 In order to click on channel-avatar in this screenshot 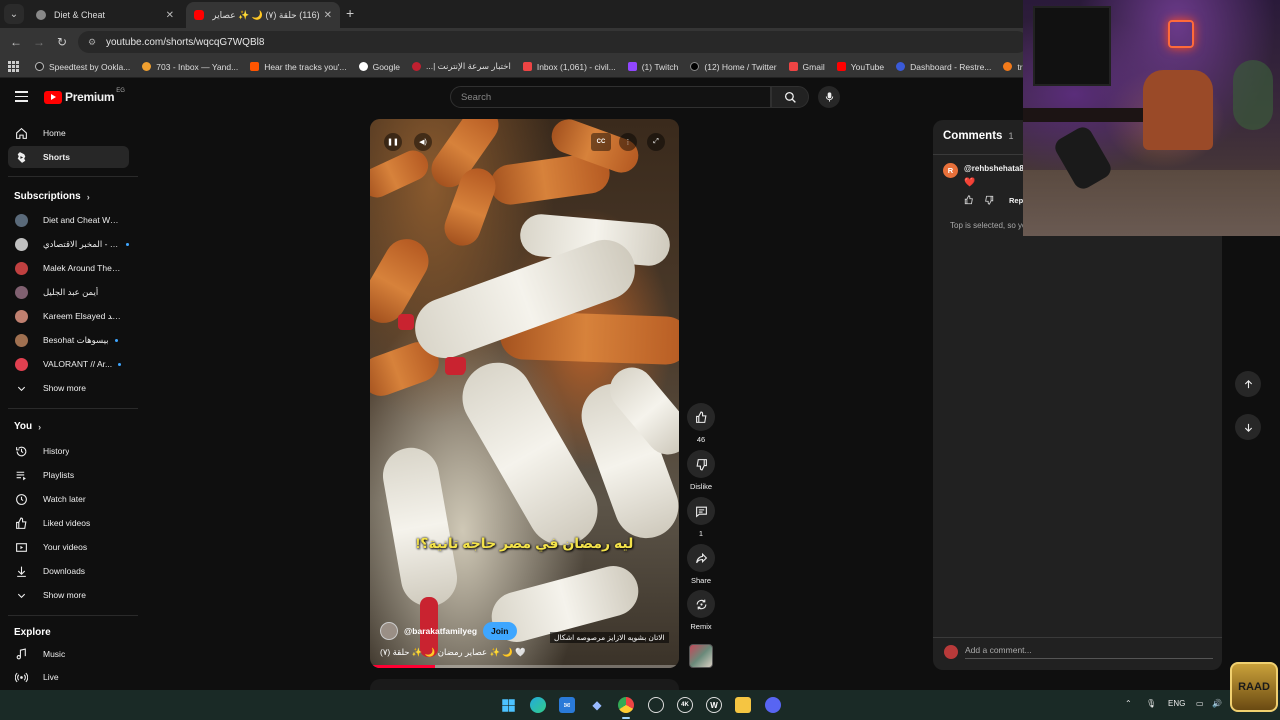, I will do `click(389, 631)`.